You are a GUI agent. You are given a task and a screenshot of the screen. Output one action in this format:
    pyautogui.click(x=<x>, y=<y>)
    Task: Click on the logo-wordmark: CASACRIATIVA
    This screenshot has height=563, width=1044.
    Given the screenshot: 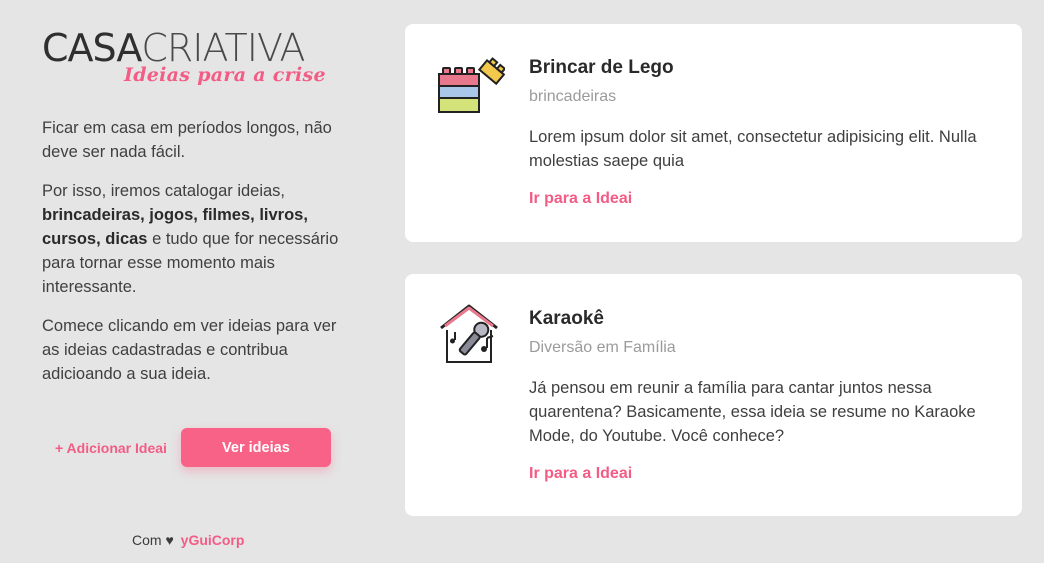 What is the action you would take?
    pyautogui.click(x=192, y=48)
    